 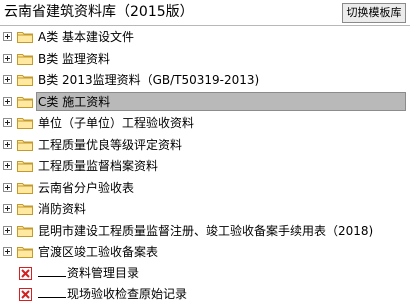 What do you see at coordinates (99, 12) in the screenshot?
I see `library-title: 云南省建筑资料库（2015版）` at bounding box center [99, 12].